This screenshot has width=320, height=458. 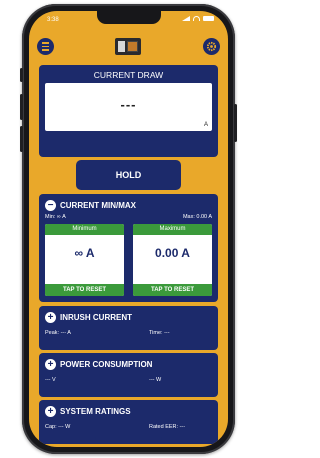 What do you see at coordinates (45, 46) in the screenshot?
I see `hamburger-menu-icon` at bounding box center [45, 46].